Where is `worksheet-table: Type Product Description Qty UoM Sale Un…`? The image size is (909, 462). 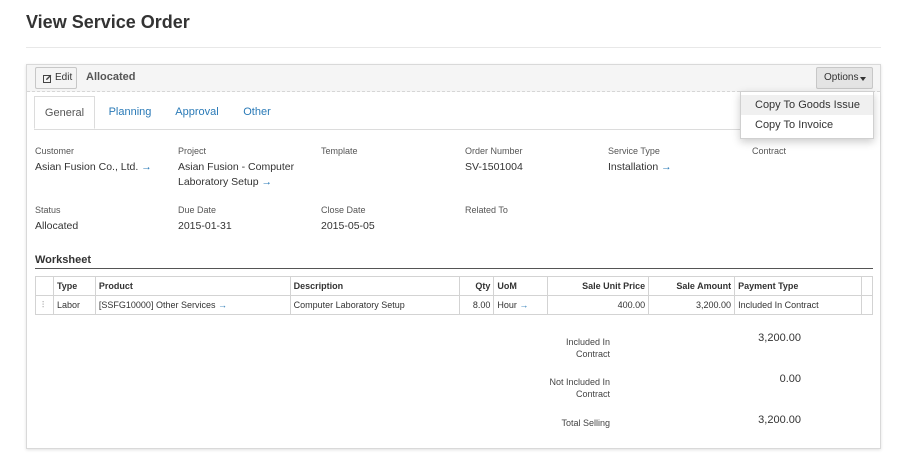 worksheet-table: Type Product Description Qty UoM Sale Un… is located at coordinates (454, 295).